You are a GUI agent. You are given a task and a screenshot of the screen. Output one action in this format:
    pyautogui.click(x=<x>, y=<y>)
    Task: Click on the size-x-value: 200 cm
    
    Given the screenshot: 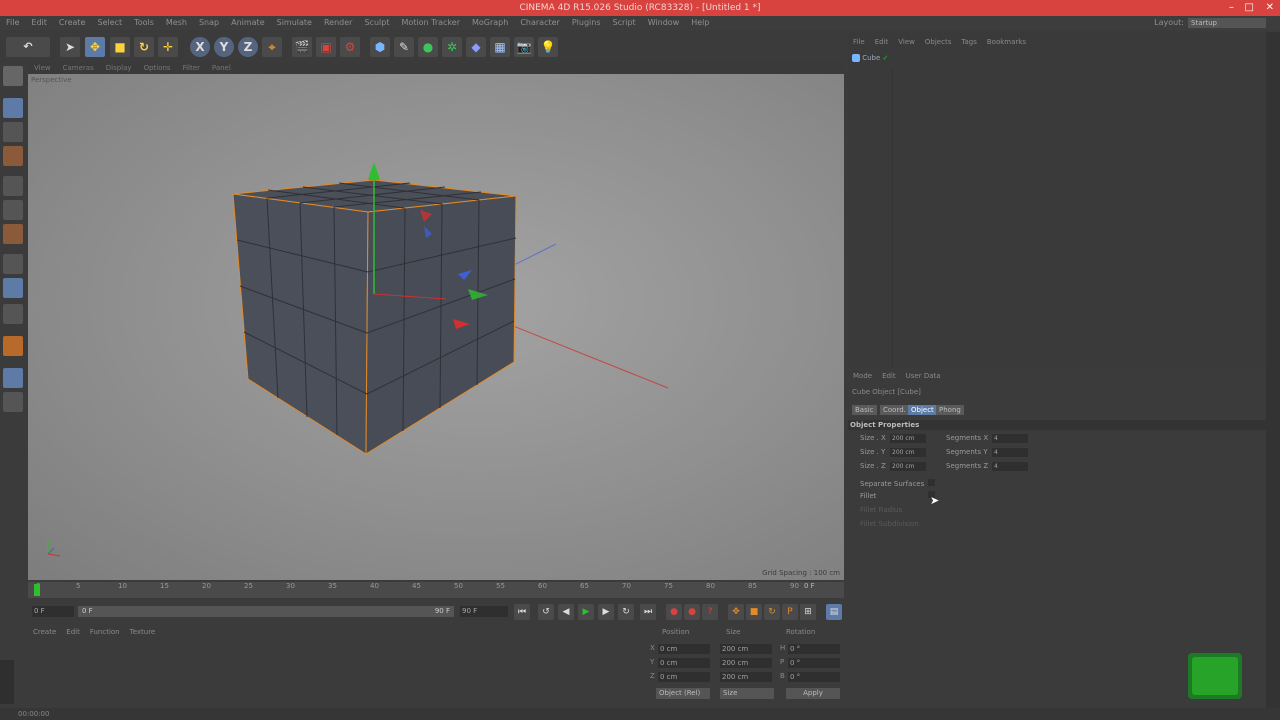 What is the action you would take?
    pyautogui.click(x=908, y=438)
    